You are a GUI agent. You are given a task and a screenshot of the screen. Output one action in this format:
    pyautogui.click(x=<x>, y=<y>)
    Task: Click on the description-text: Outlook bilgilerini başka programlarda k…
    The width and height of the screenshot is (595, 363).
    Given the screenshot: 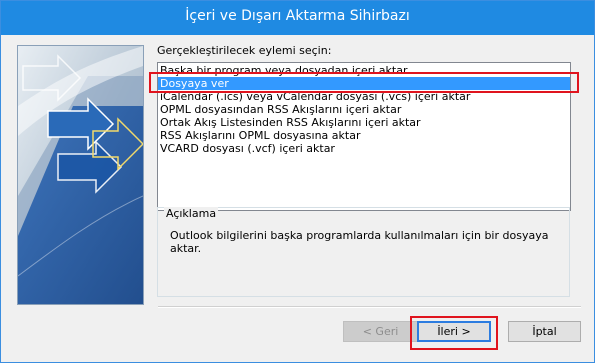 What is the action you would take?
    pyautogui.click(x=359, y=242)
    